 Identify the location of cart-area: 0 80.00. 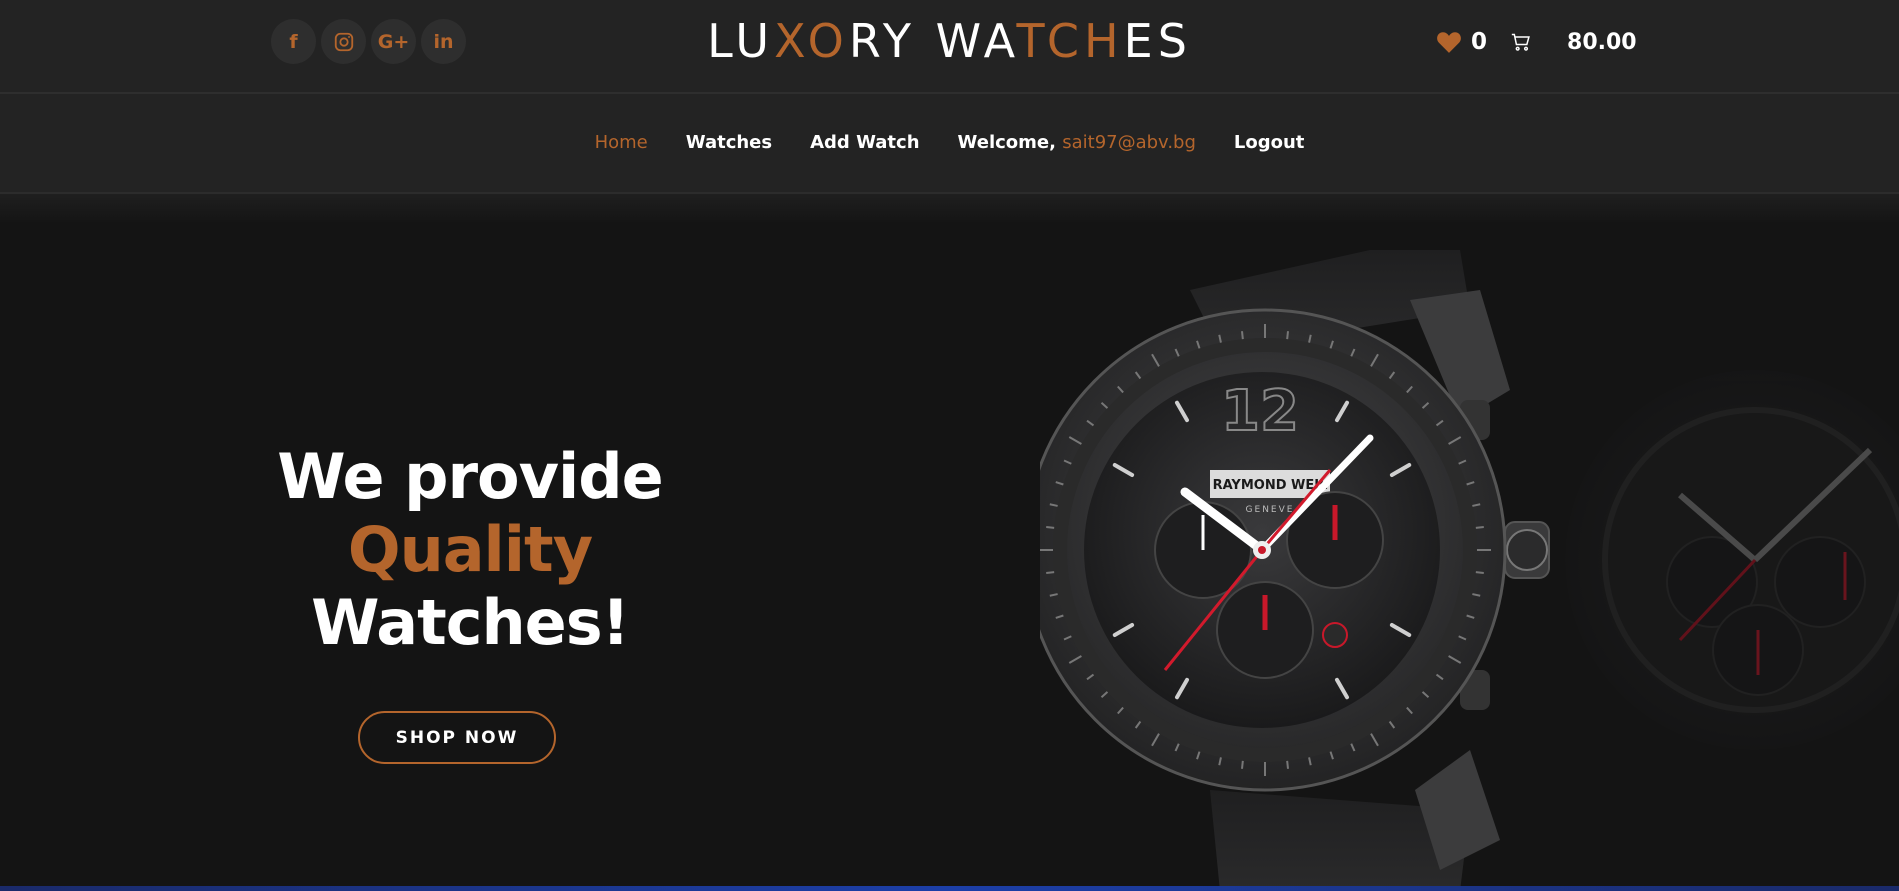
(1536, 42).